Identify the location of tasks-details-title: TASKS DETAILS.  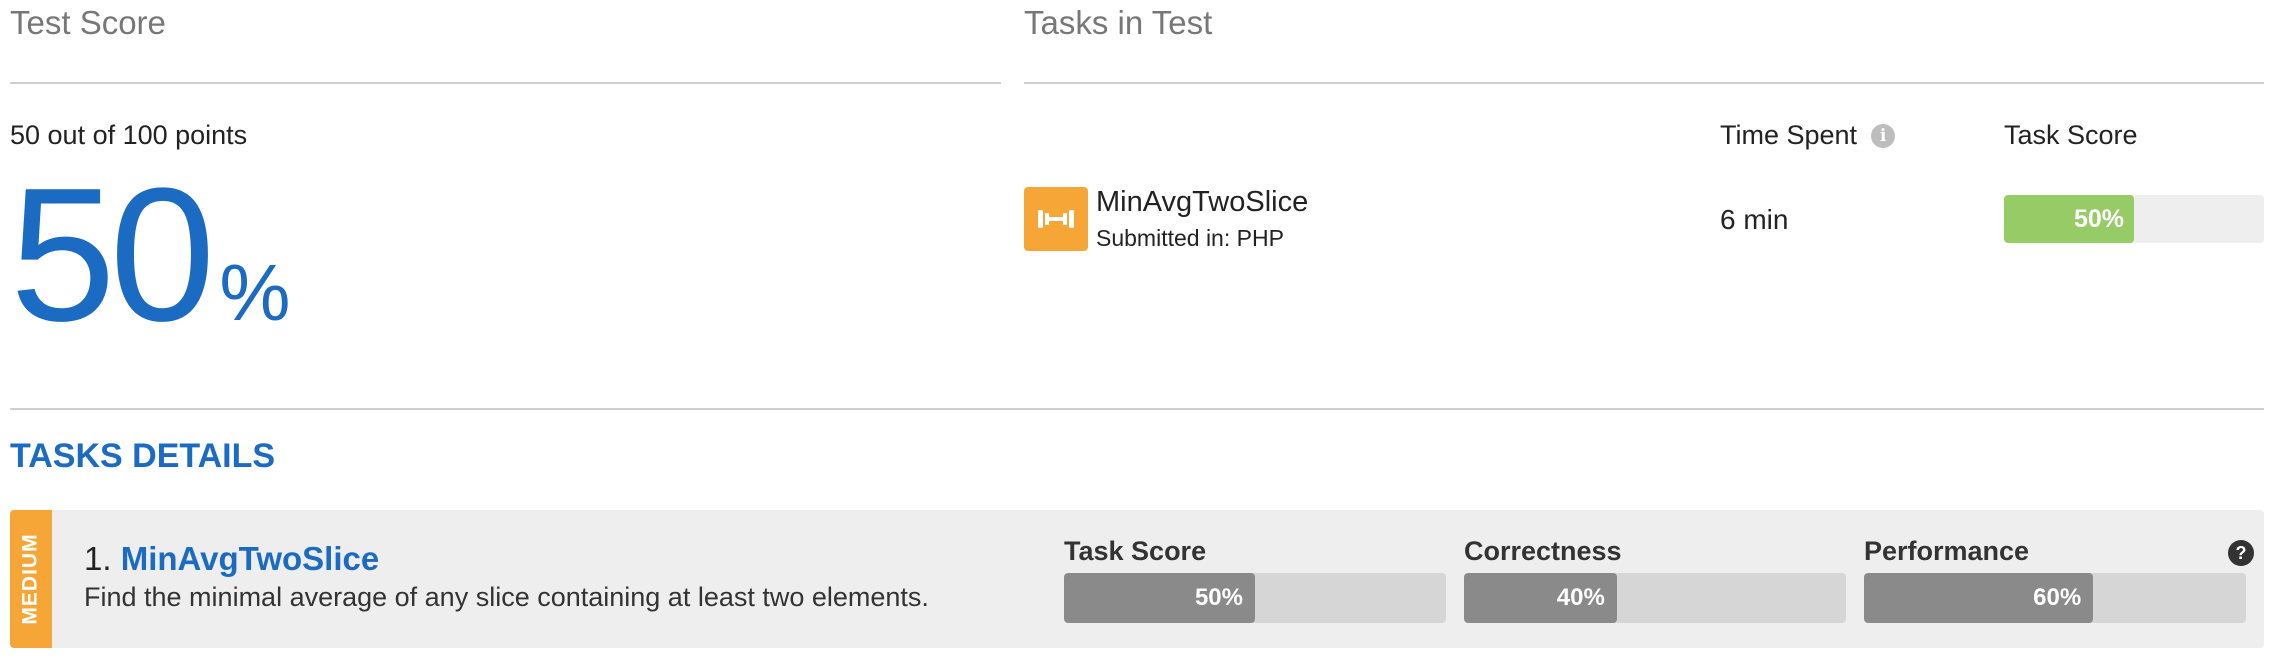
(143, 456).